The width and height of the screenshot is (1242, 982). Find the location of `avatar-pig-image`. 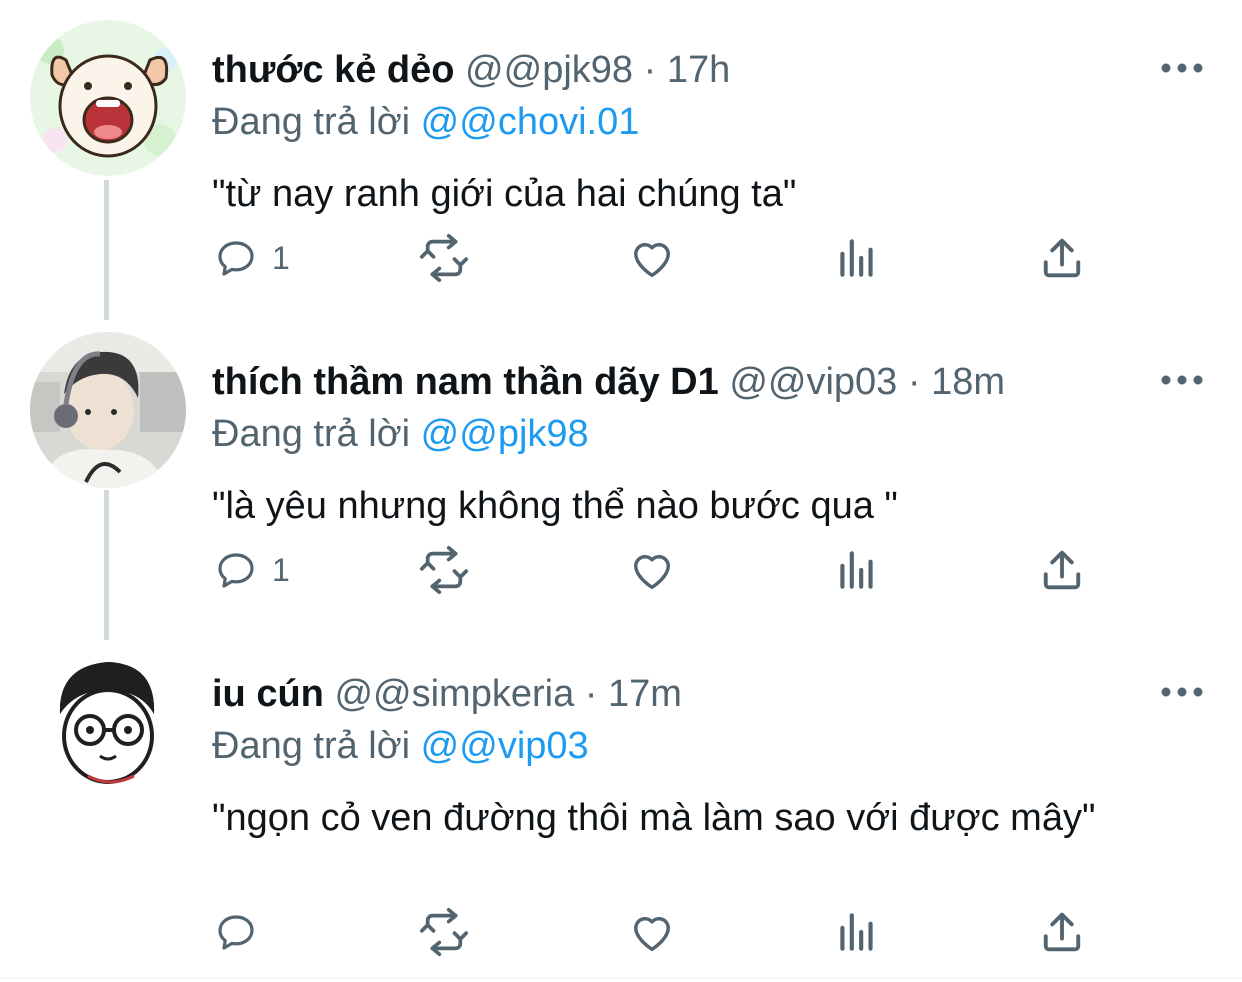

avatar-pig-image is located at coordinates (108, 98).